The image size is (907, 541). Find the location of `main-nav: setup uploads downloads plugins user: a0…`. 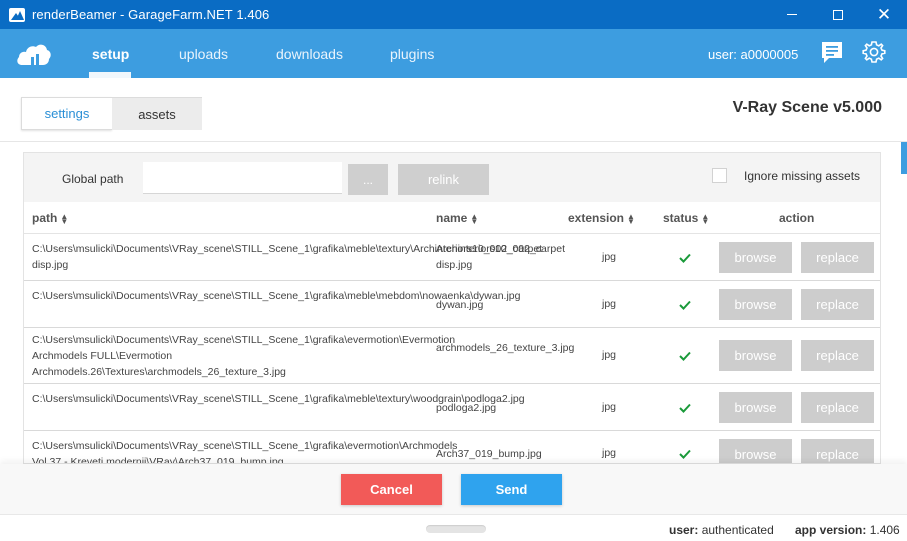

main-nav: setup uploads downloads plugins user: a0… is located at coordinates (453, 53).